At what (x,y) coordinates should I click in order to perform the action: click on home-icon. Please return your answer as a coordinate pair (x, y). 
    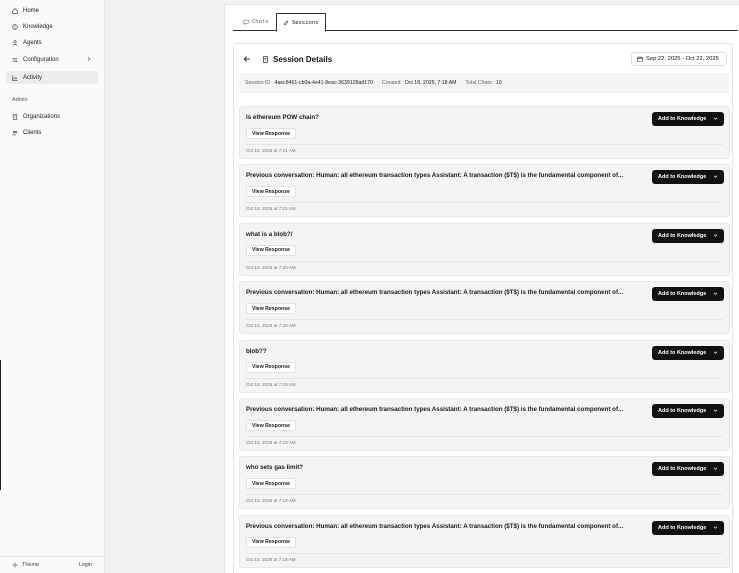
    Looking at the image, I should click on (15, 10).